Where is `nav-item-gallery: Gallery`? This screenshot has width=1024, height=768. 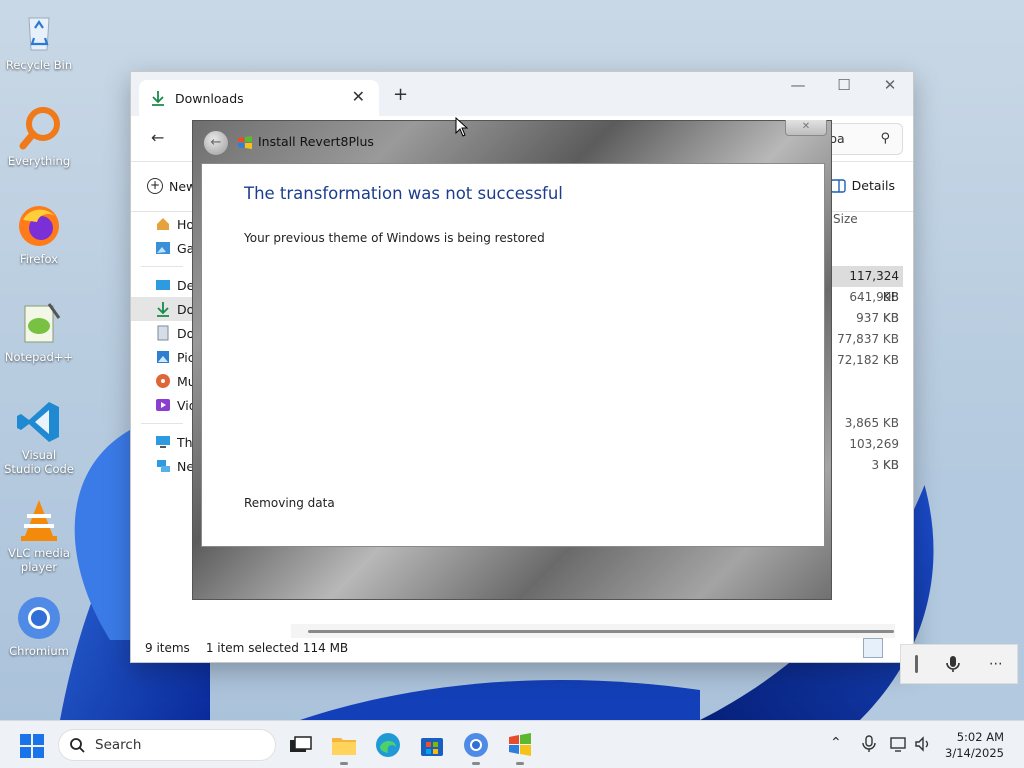 nav-item-gallery: Gallery is located at coordinates (162, 248).